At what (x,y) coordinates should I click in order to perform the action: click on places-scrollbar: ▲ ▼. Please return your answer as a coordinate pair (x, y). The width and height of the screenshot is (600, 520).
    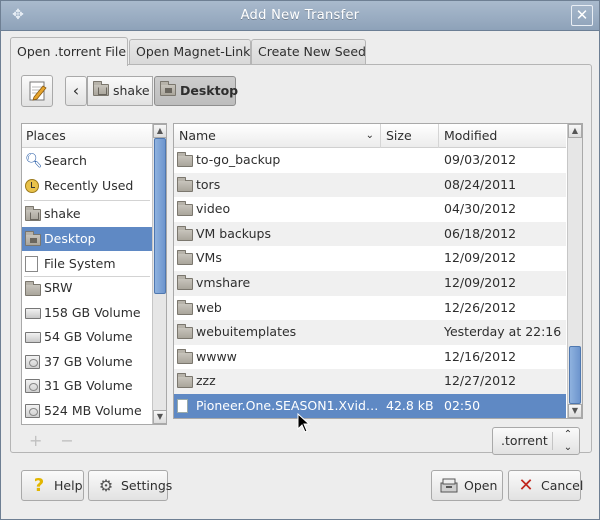
    Looking at the image, I should click on (159, 274).